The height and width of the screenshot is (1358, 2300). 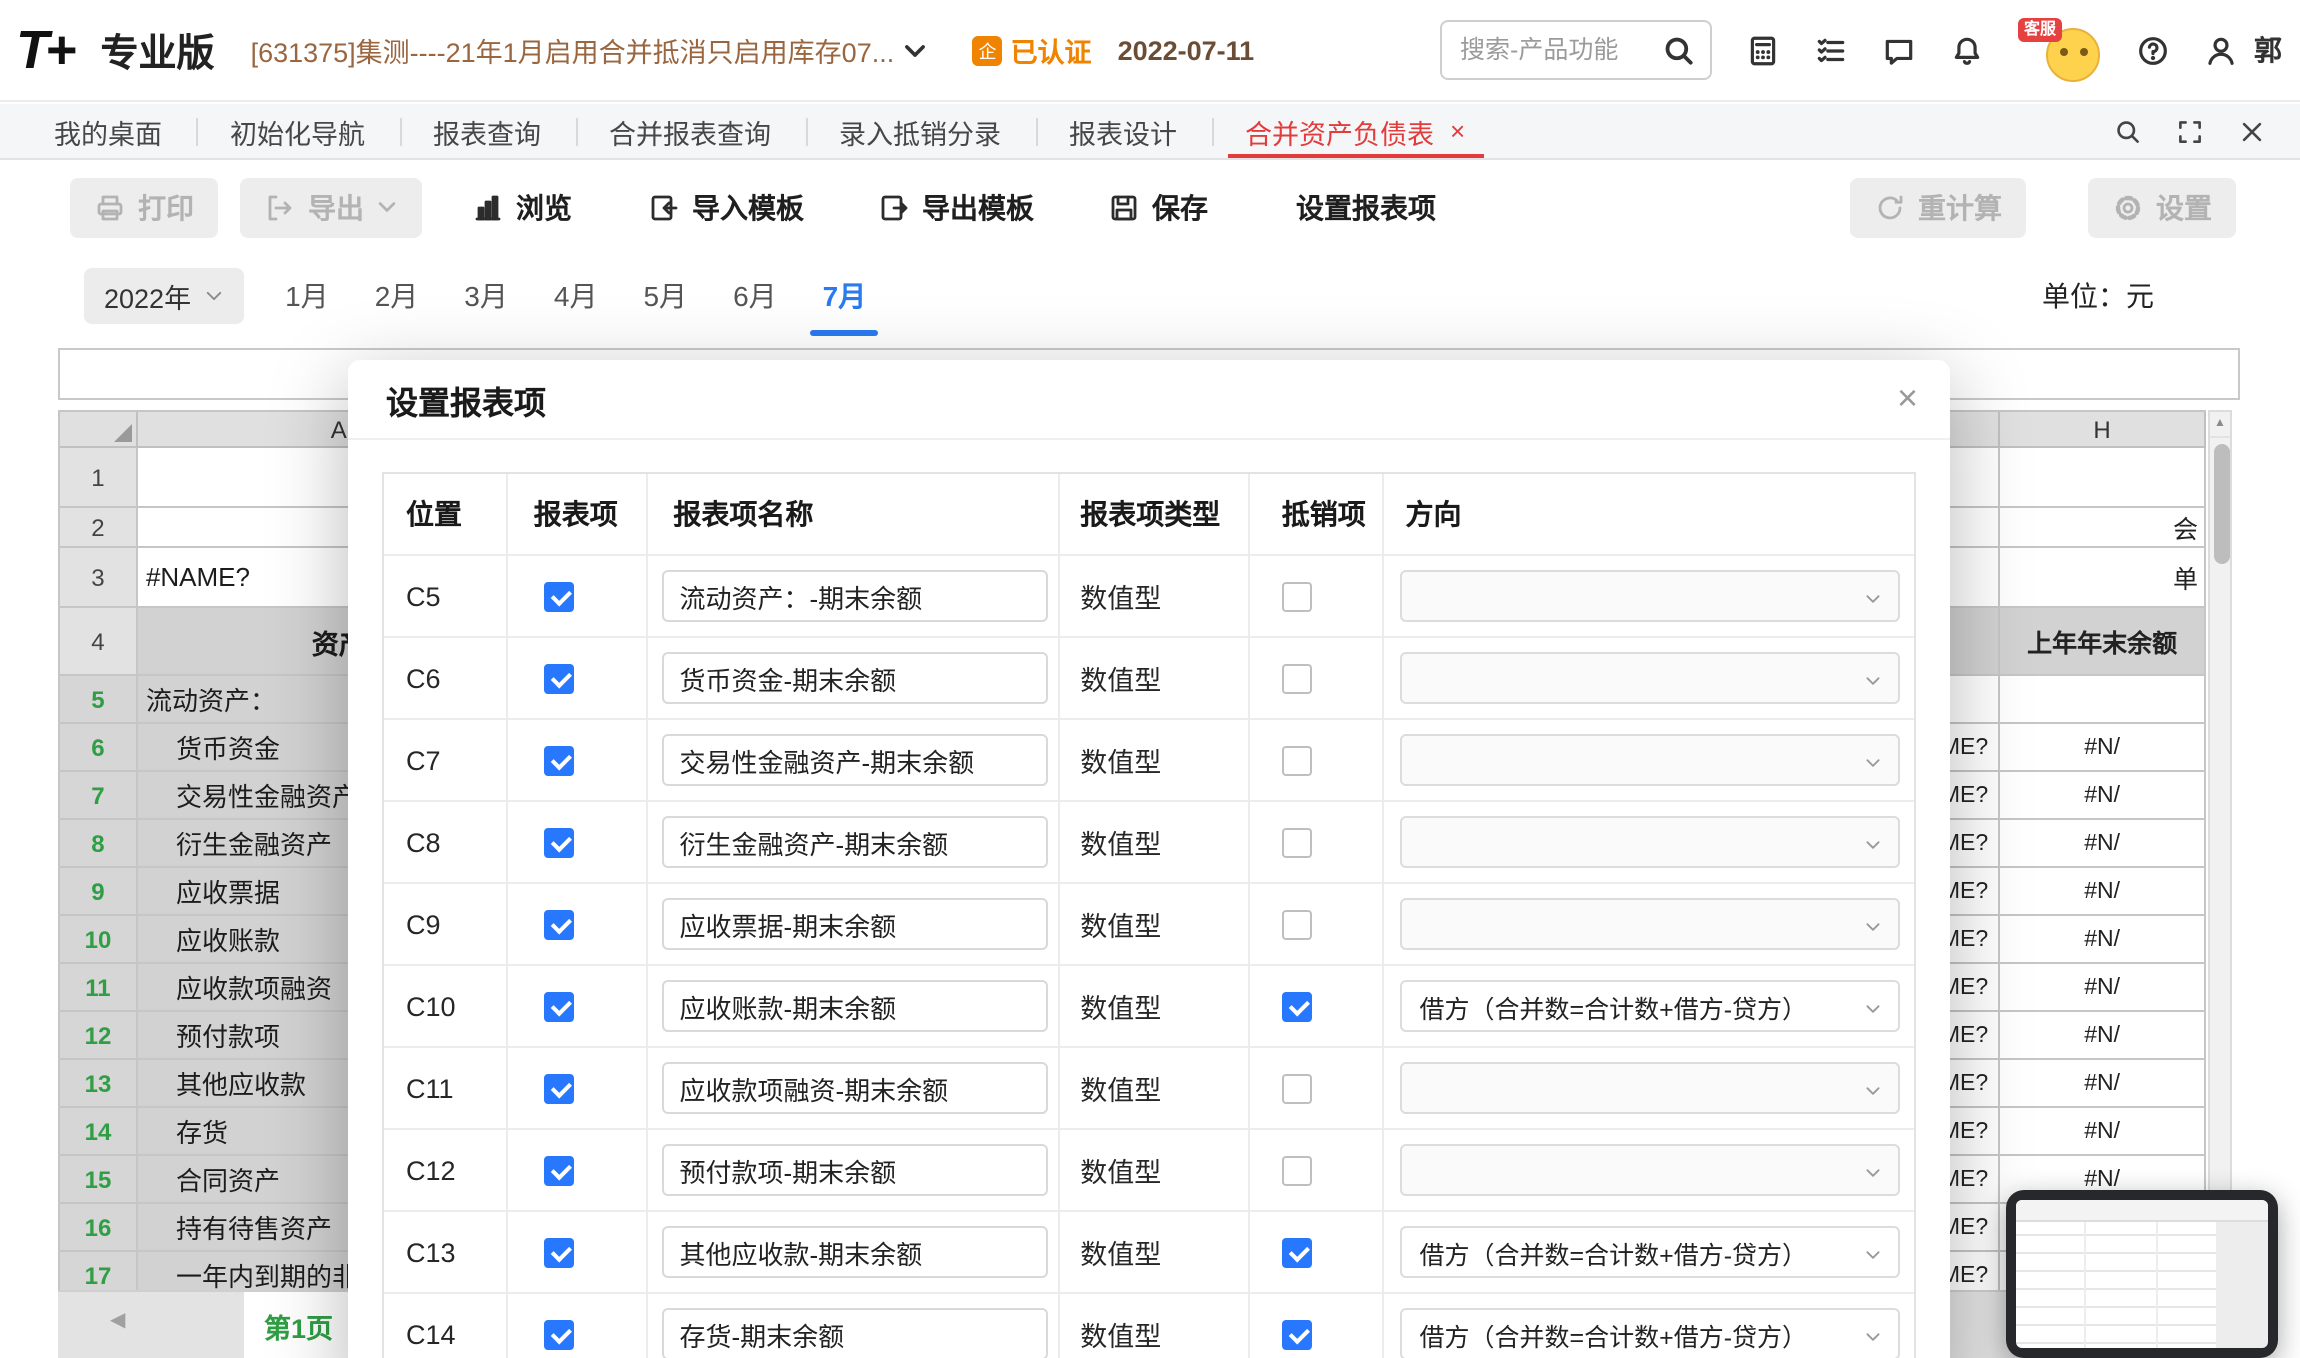 I want to click on month-tab: 3月, so click(x=486, y=296).